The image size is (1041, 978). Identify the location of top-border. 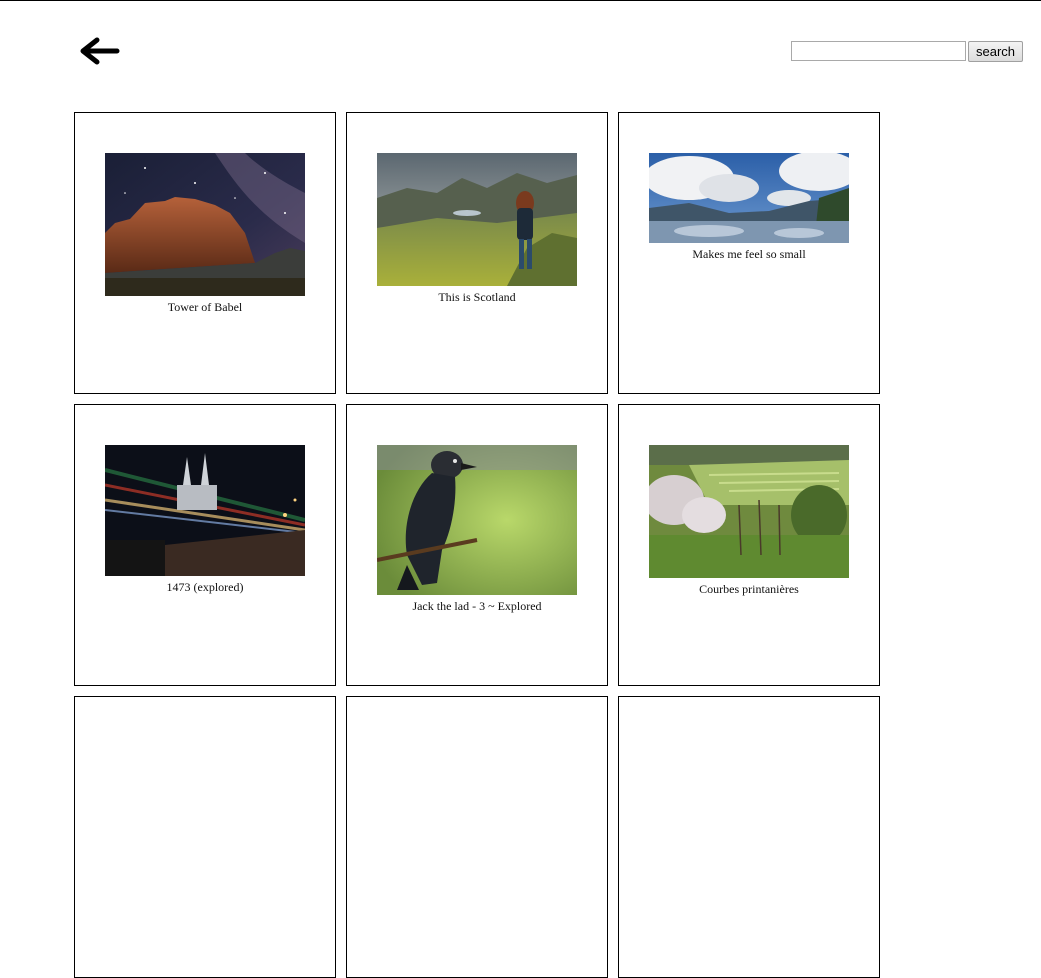
(520, 0).